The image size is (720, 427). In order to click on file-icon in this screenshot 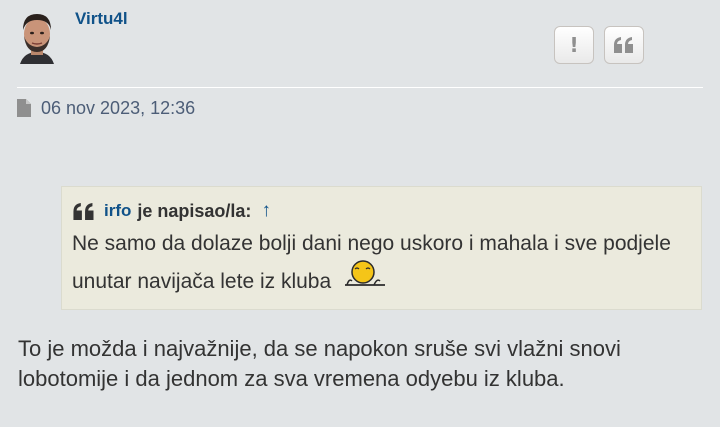, I will do `click(24, 108)`.